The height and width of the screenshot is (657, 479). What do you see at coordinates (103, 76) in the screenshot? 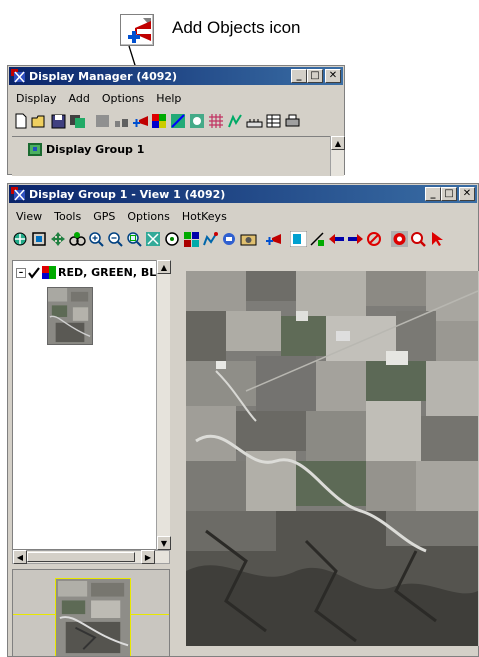
I see `window-title: Display Manager (4092)` at bounding box center [103, 76].